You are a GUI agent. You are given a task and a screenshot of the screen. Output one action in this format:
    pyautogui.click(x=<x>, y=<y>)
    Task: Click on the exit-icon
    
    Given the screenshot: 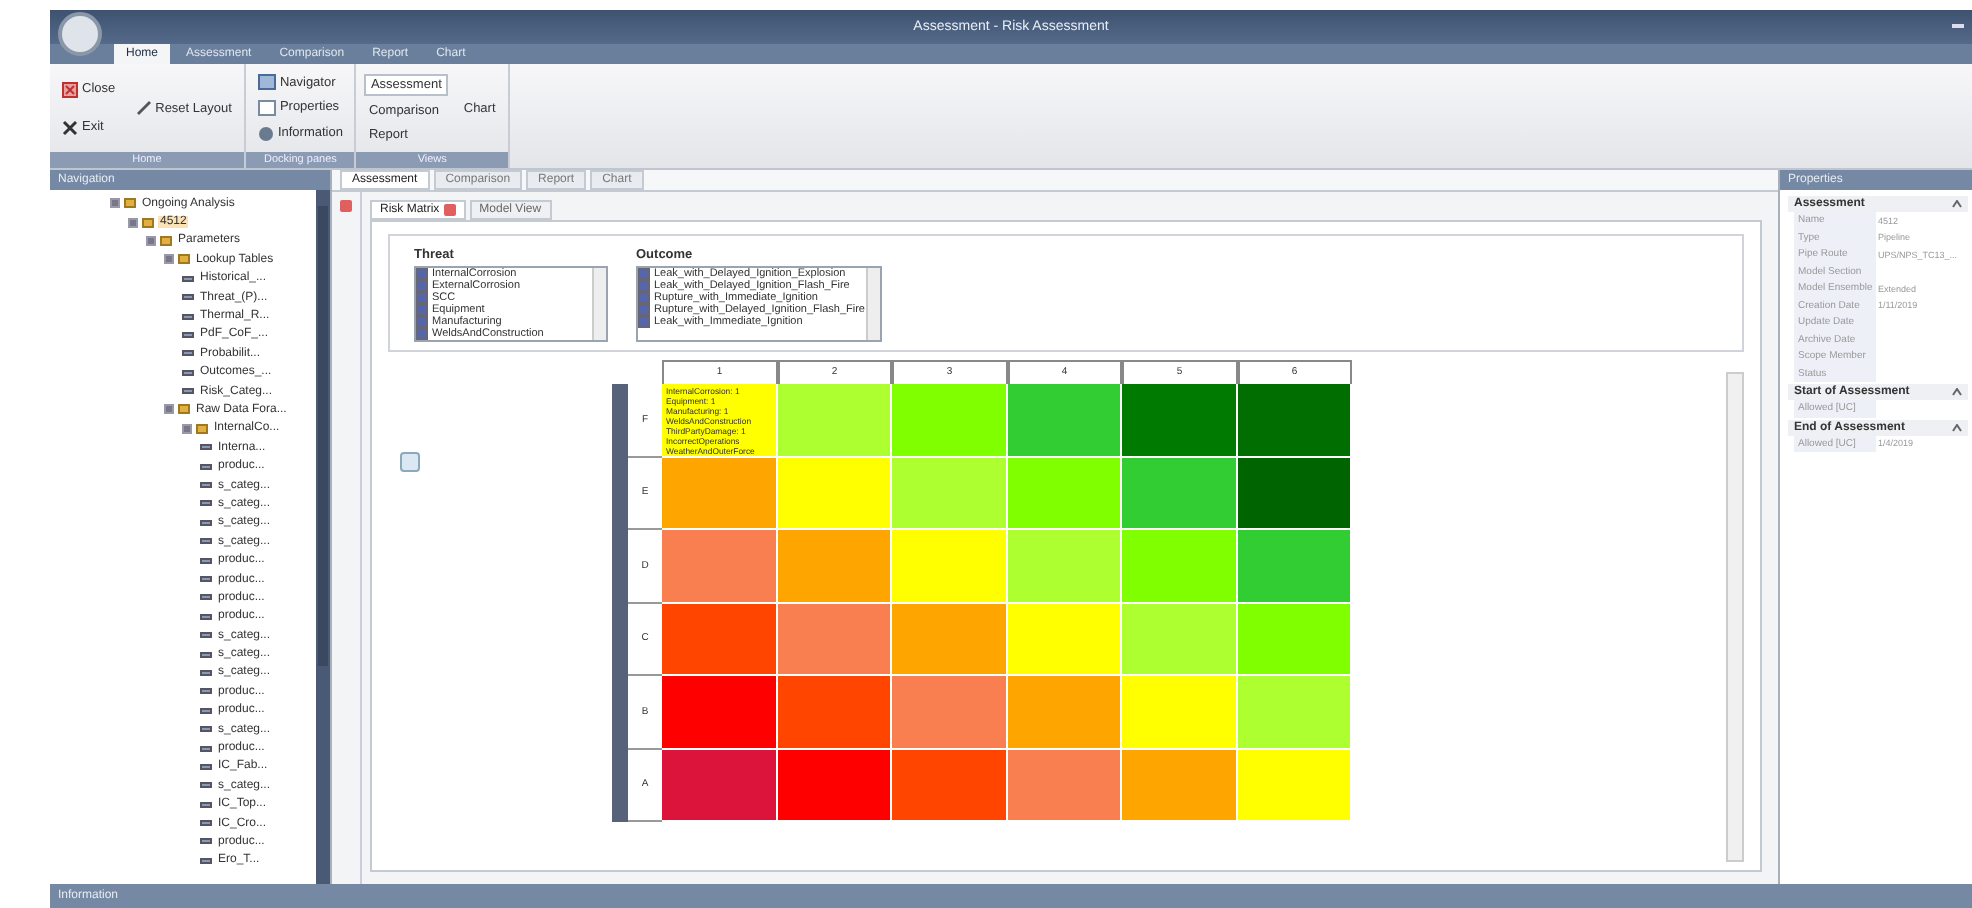 What is the action you would take?
    pyautogui.click(x=70, y=127)
    